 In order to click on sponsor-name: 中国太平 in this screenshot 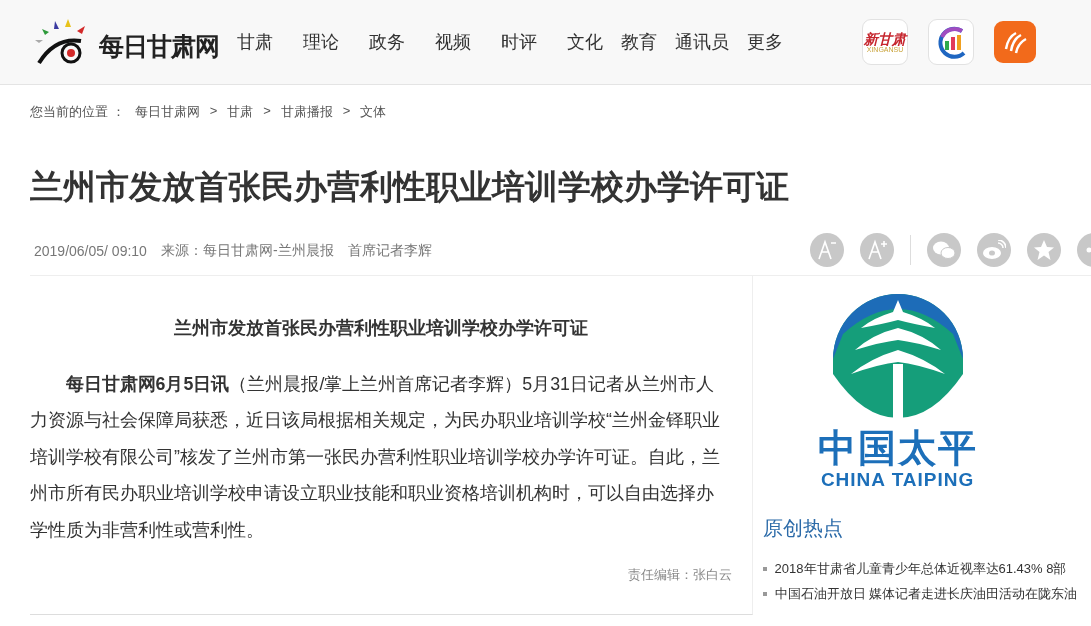, I will do `click(897, 448)`.